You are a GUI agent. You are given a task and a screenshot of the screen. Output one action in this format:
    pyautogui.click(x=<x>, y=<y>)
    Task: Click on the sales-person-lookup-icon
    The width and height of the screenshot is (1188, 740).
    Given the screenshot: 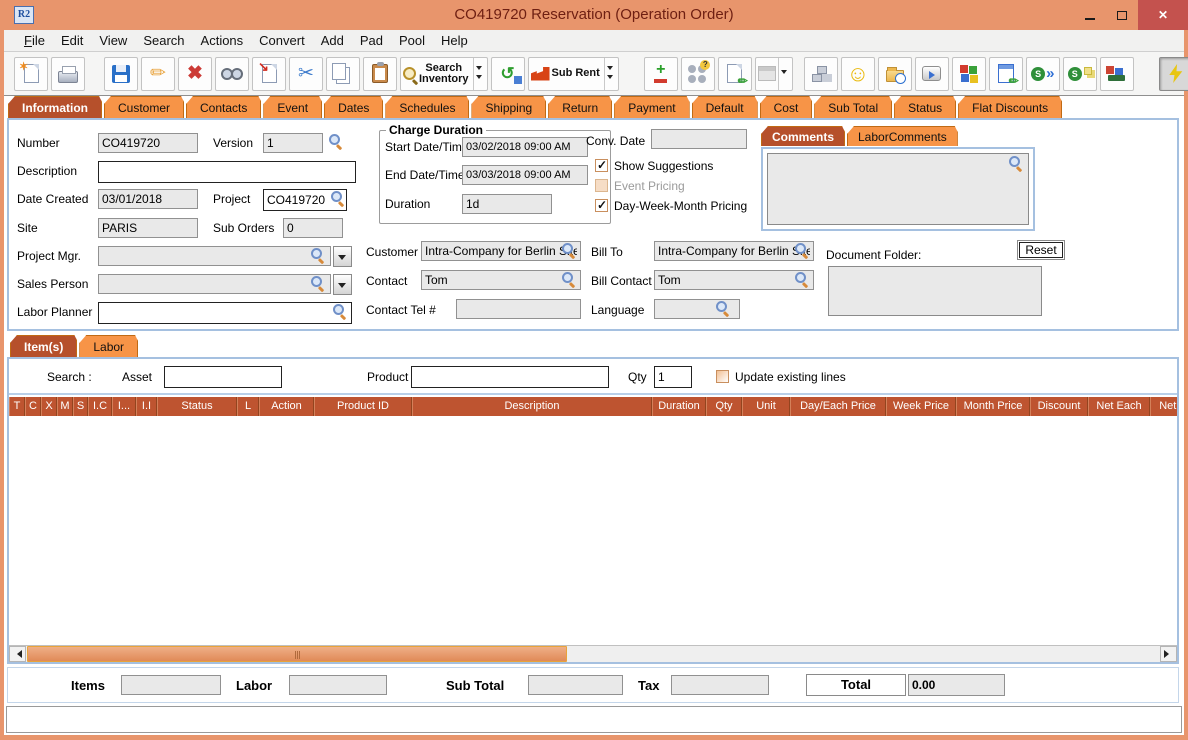 What is the action you would take?
    pyautogui.click(x=319, y=284)
    